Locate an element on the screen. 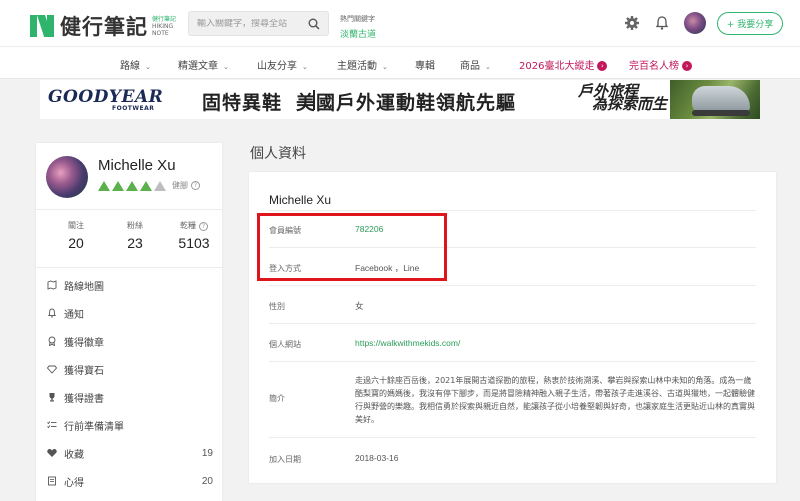 The height and width of the screenshot is (501, 800). menu-gems: 獲得寶石 is located at coordinates (135, 369).